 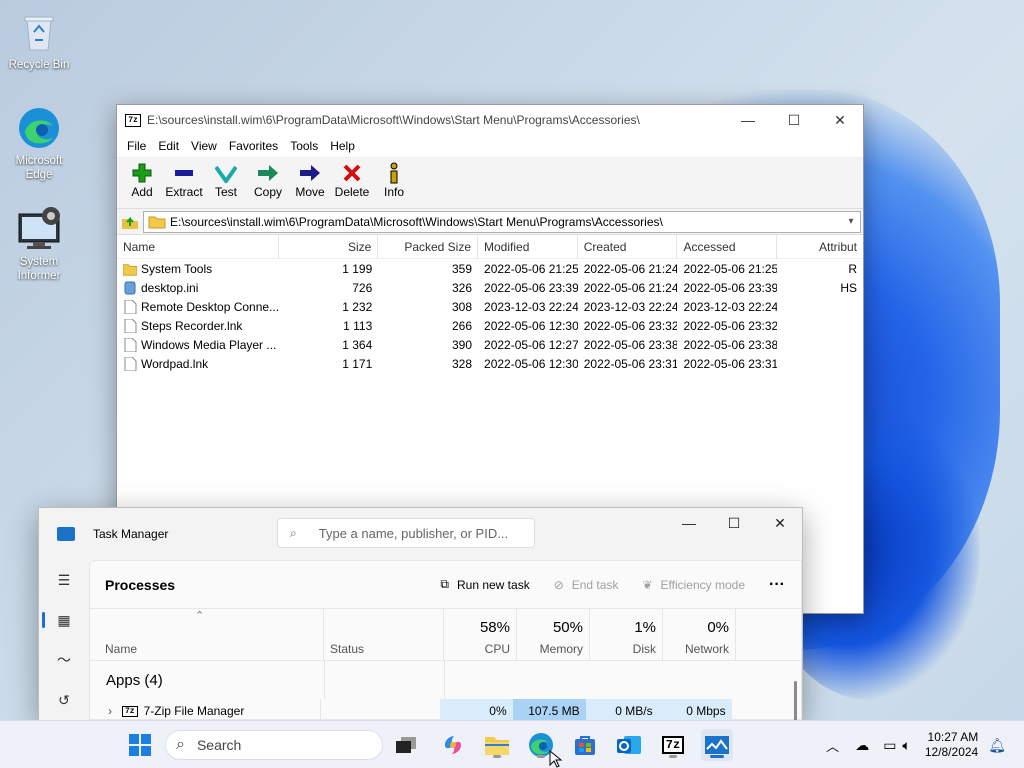 I want to click on address-dropdown-chevron-icon: ▾, so click(x=851, y=221).